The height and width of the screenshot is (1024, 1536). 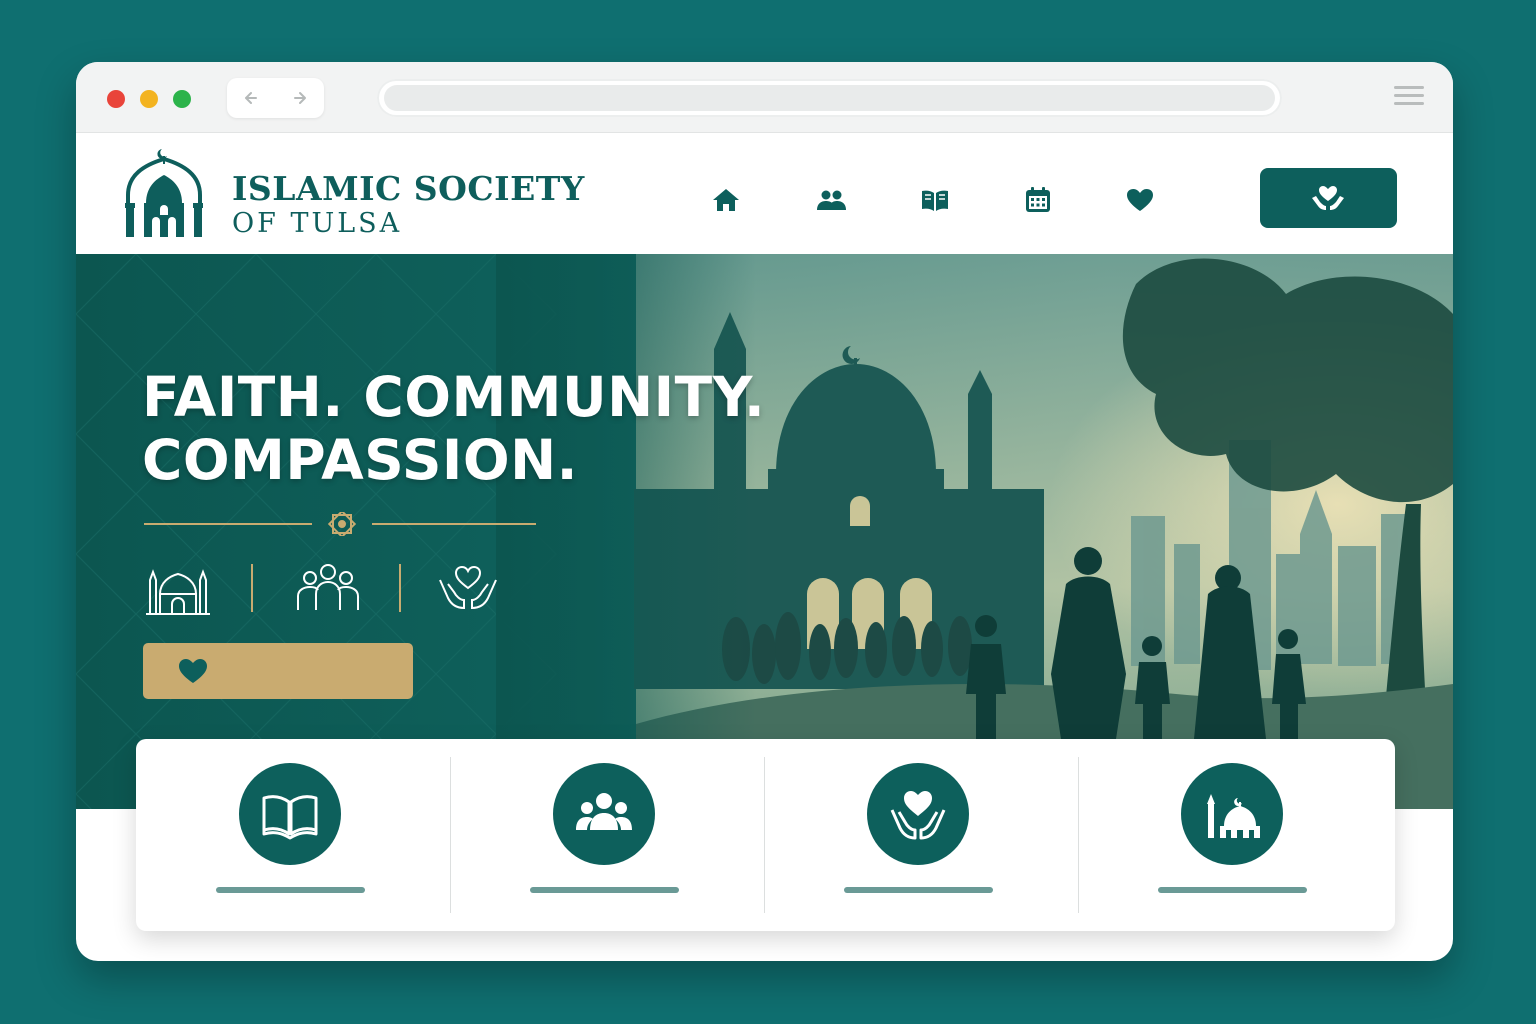 I want to click on home-icon, so click(x=726, y=200).